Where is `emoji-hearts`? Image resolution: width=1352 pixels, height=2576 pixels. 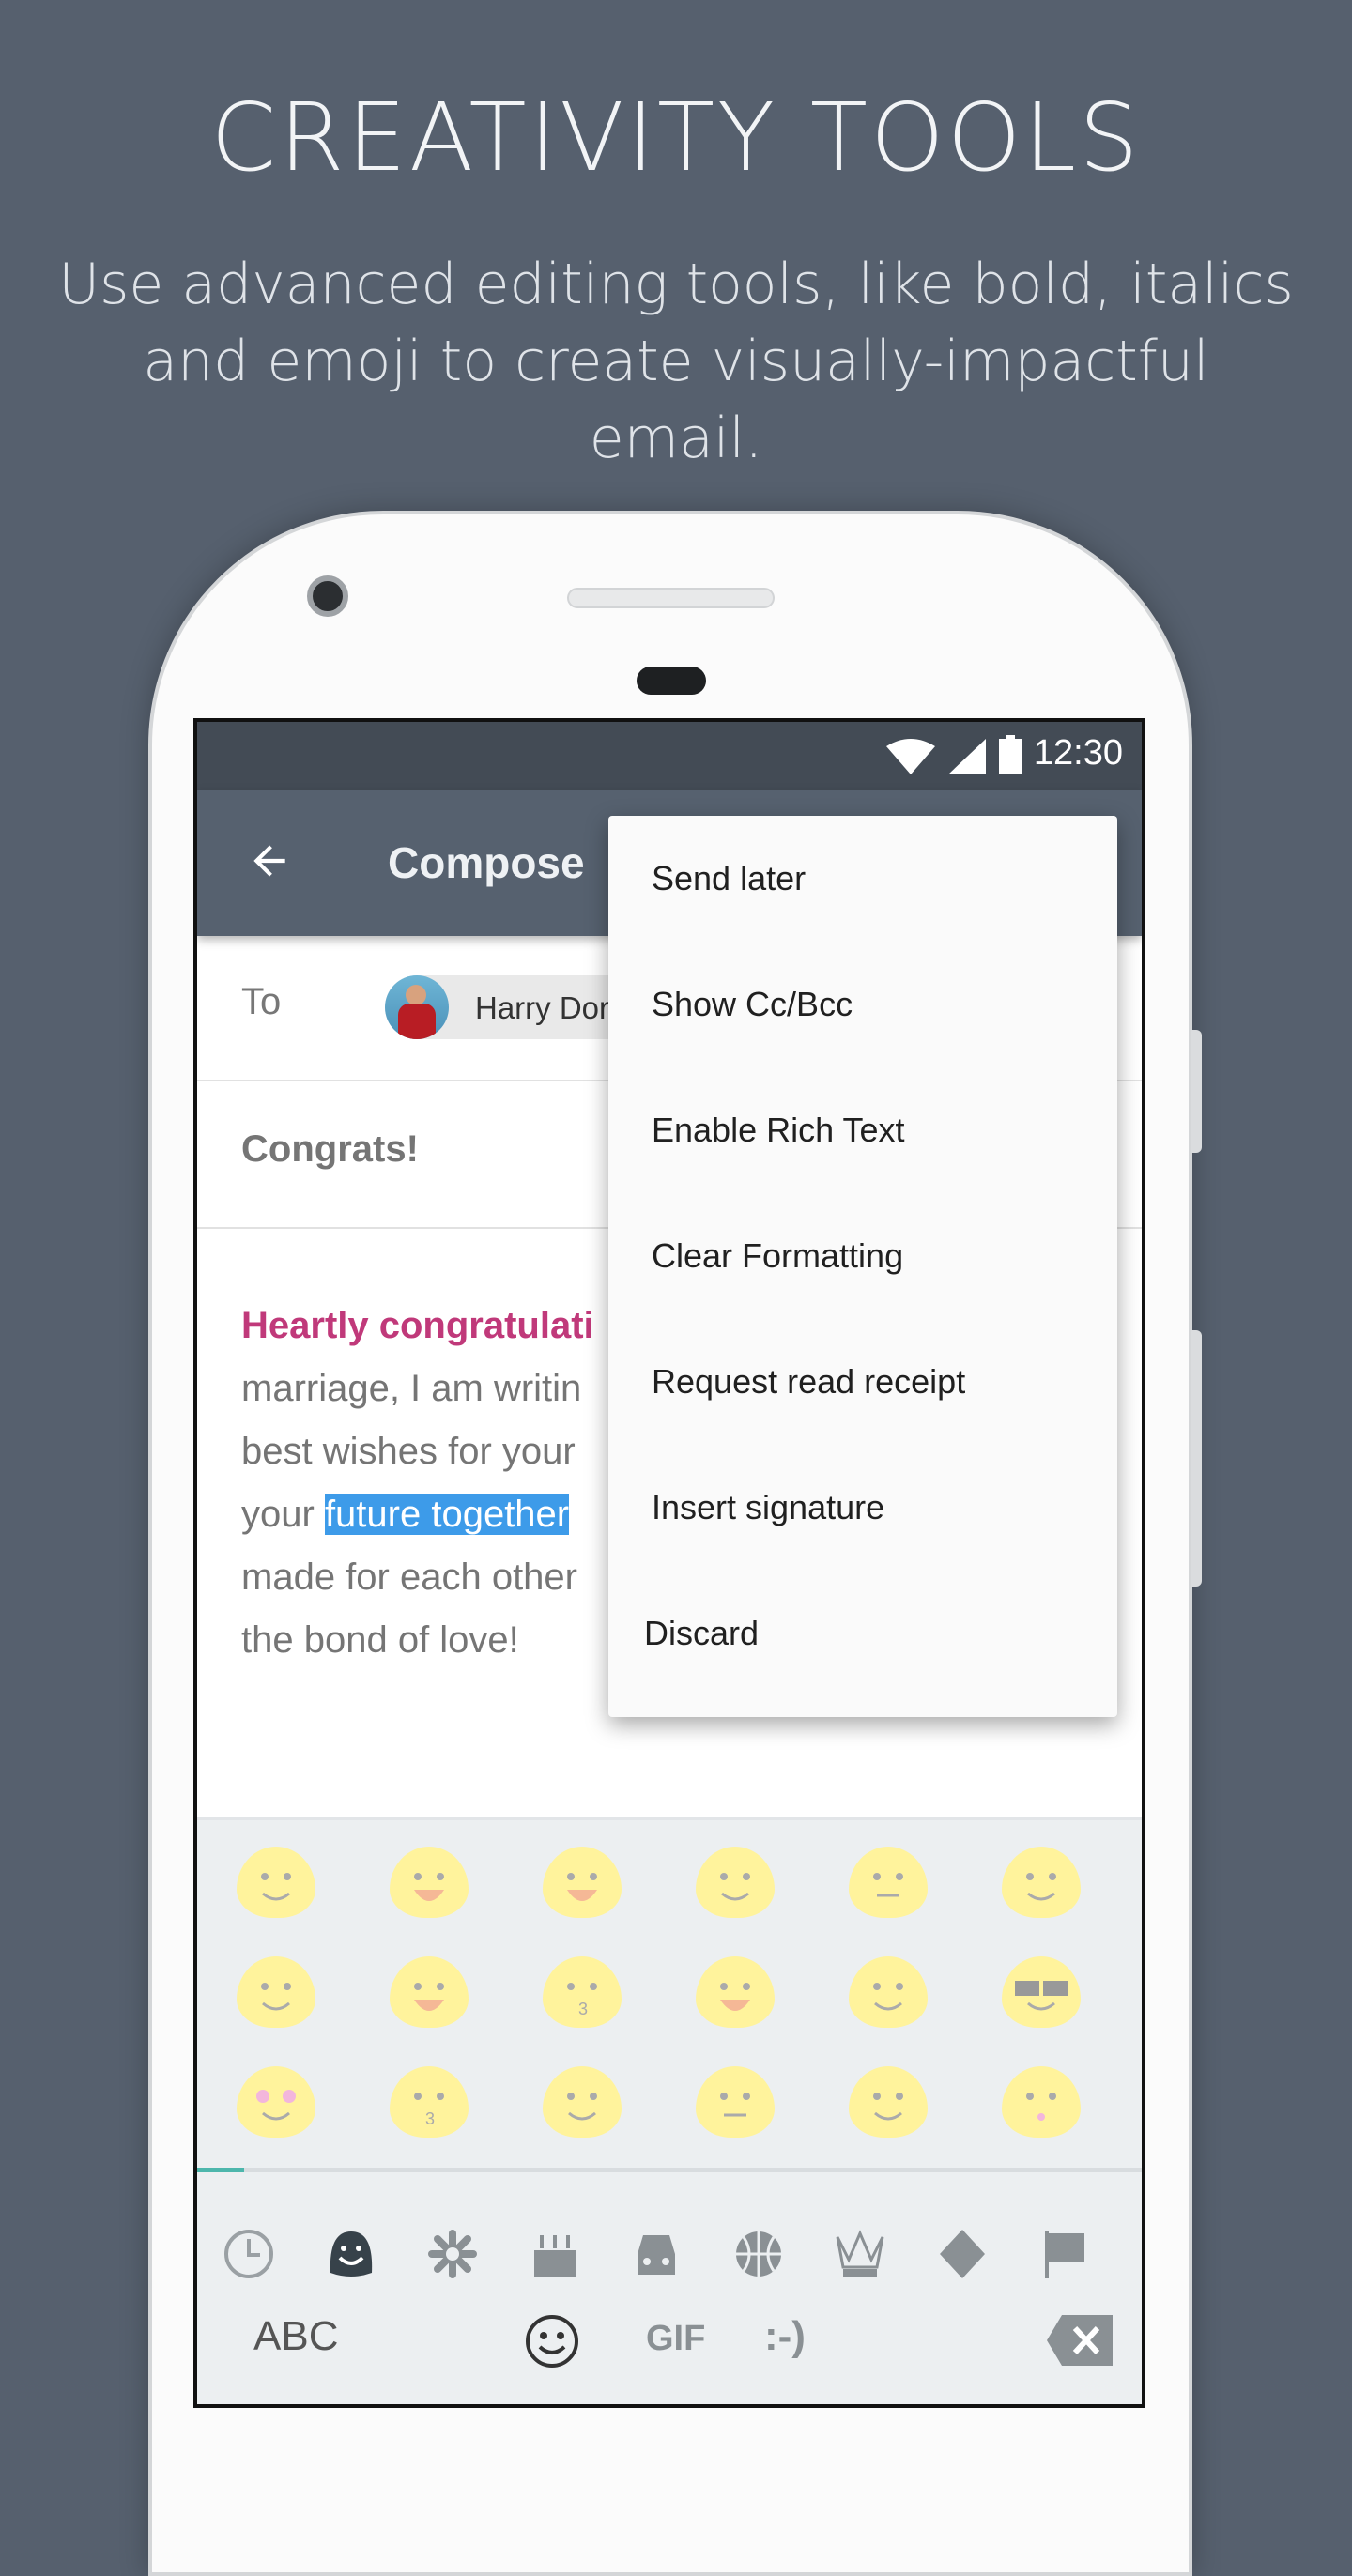 emoji-hearts is located at coordinates (276, 2102).